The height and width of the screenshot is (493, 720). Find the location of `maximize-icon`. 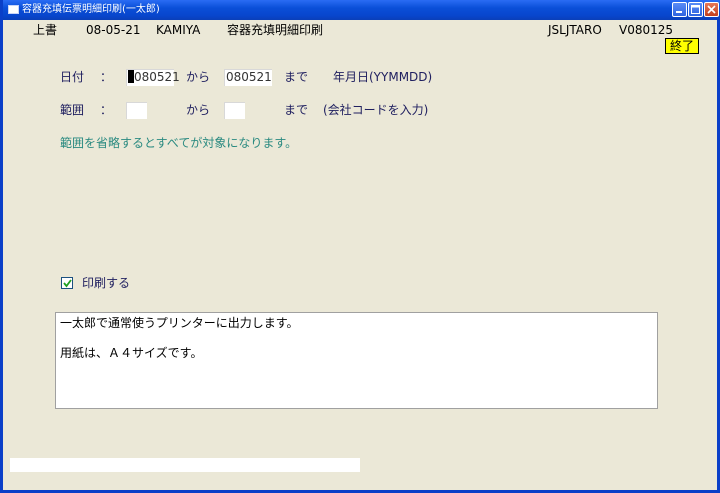

maximize-icon is located at coordinates (695, 9).